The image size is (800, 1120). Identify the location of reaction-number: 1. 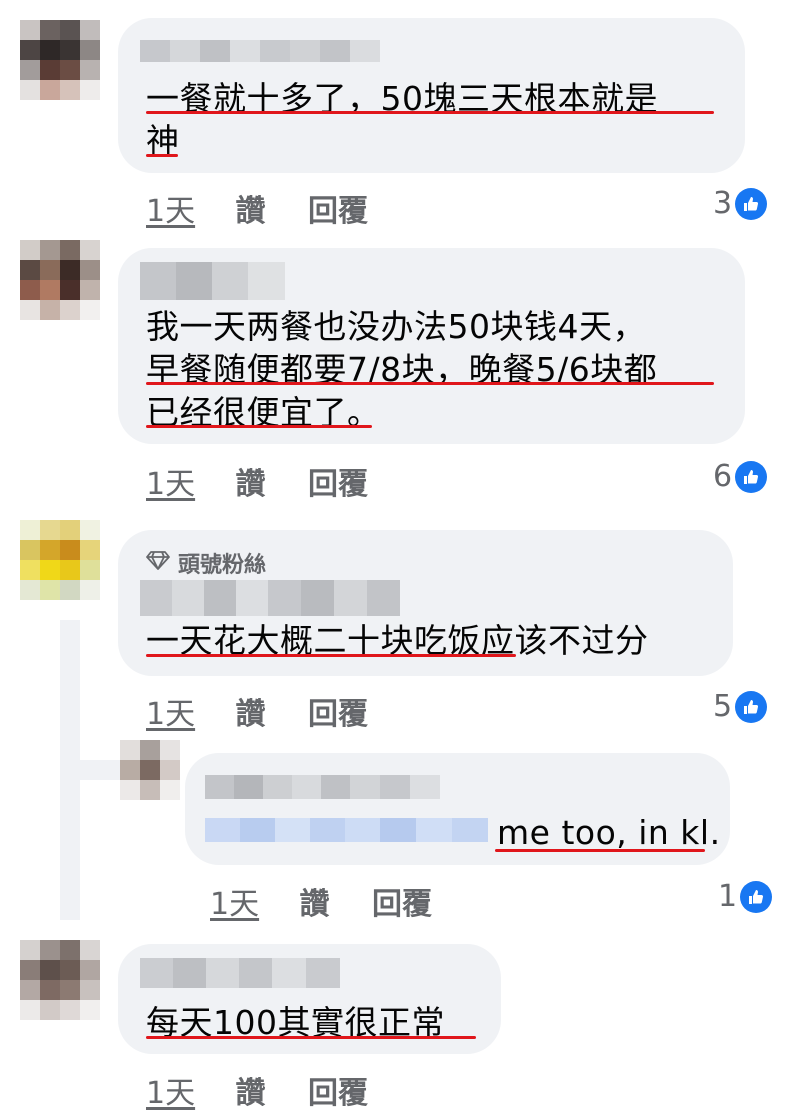
(728, 896).